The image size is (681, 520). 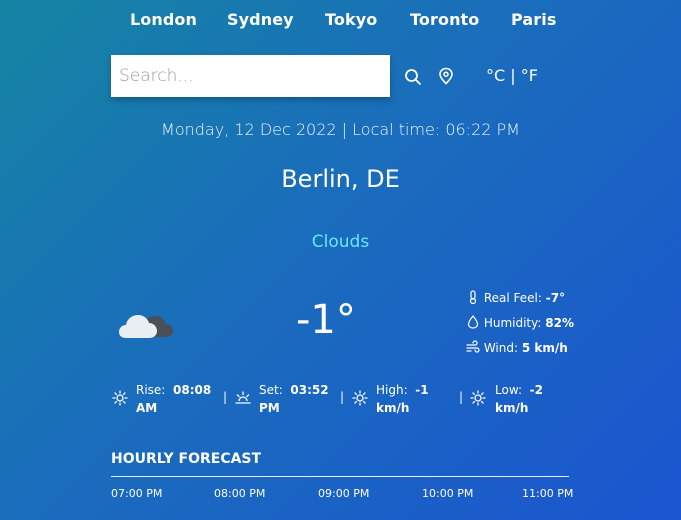 I want to click on low-unit: km/h, so click(x=512, y=408).